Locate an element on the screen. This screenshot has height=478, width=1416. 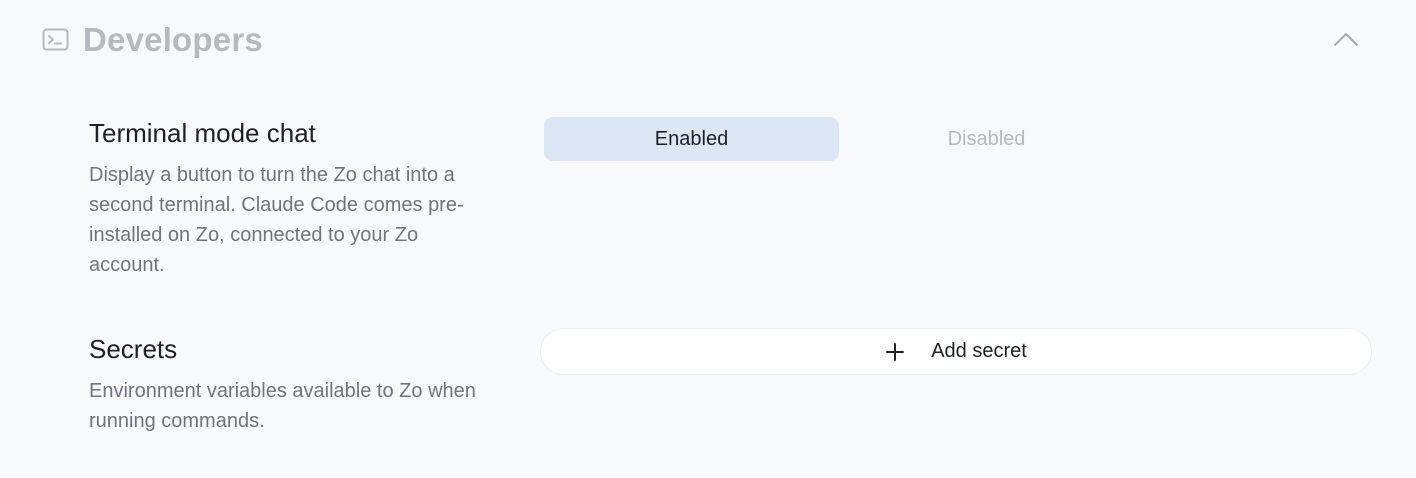
add-secret-button: Add secret is located at coordinates (956, 351).